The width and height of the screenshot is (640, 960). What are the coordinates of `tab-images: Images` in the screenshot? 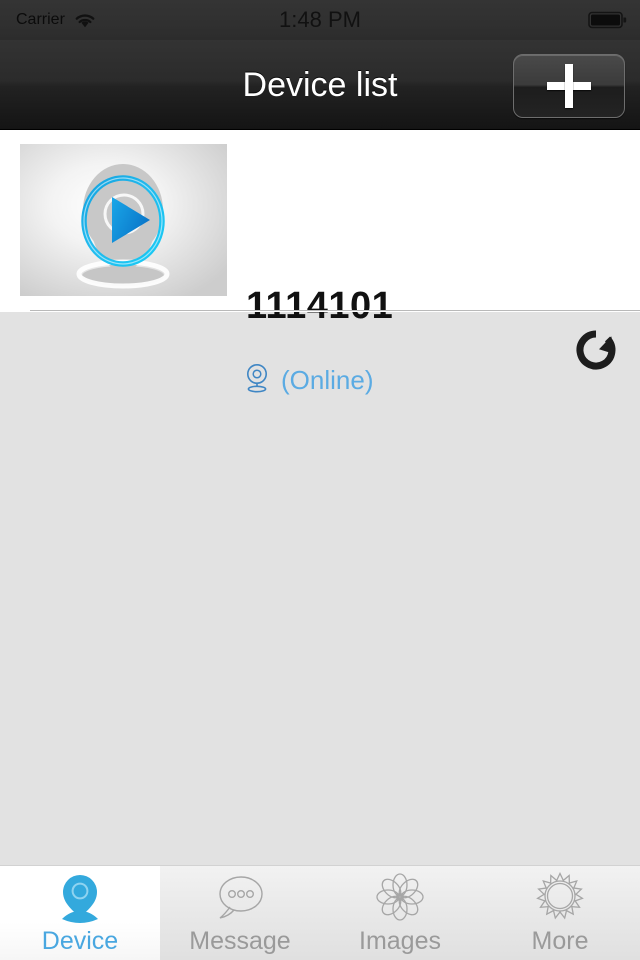 It's located at (400, 913).